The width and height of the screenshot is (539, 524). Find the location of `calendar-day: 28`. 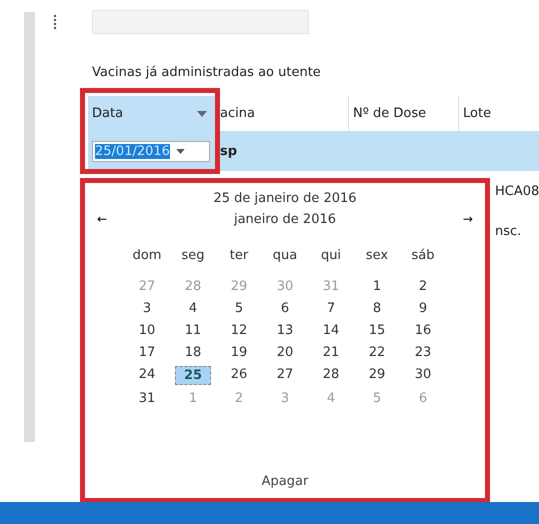

calendar-day: 28 is located at coordinates (331, 375).